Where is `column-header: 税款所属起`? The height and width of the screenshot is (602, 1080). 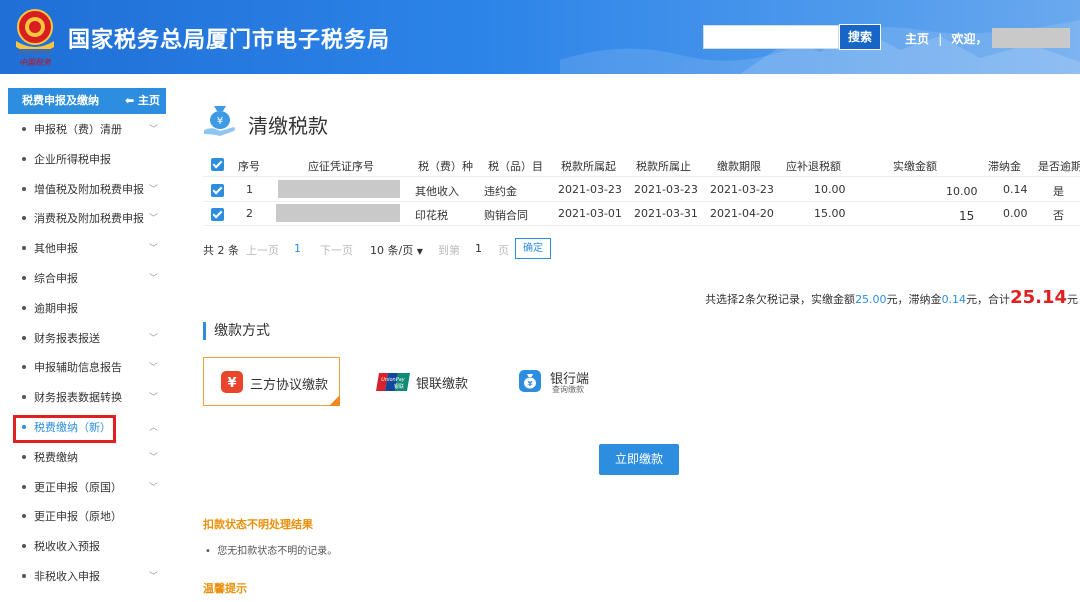
column-header: 税款所属起 is located at coordinates (588, 166).